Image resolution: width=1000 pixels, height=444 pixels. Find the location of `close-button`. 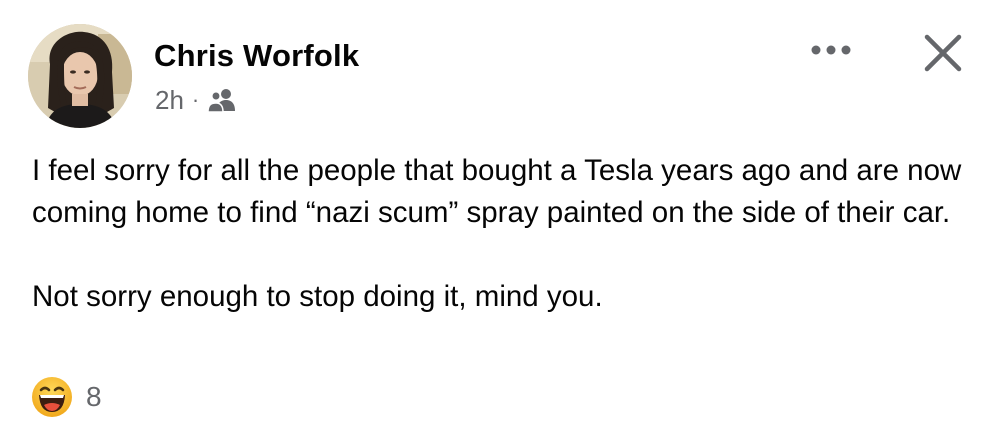

close-button is located at coordinates (943, 53).